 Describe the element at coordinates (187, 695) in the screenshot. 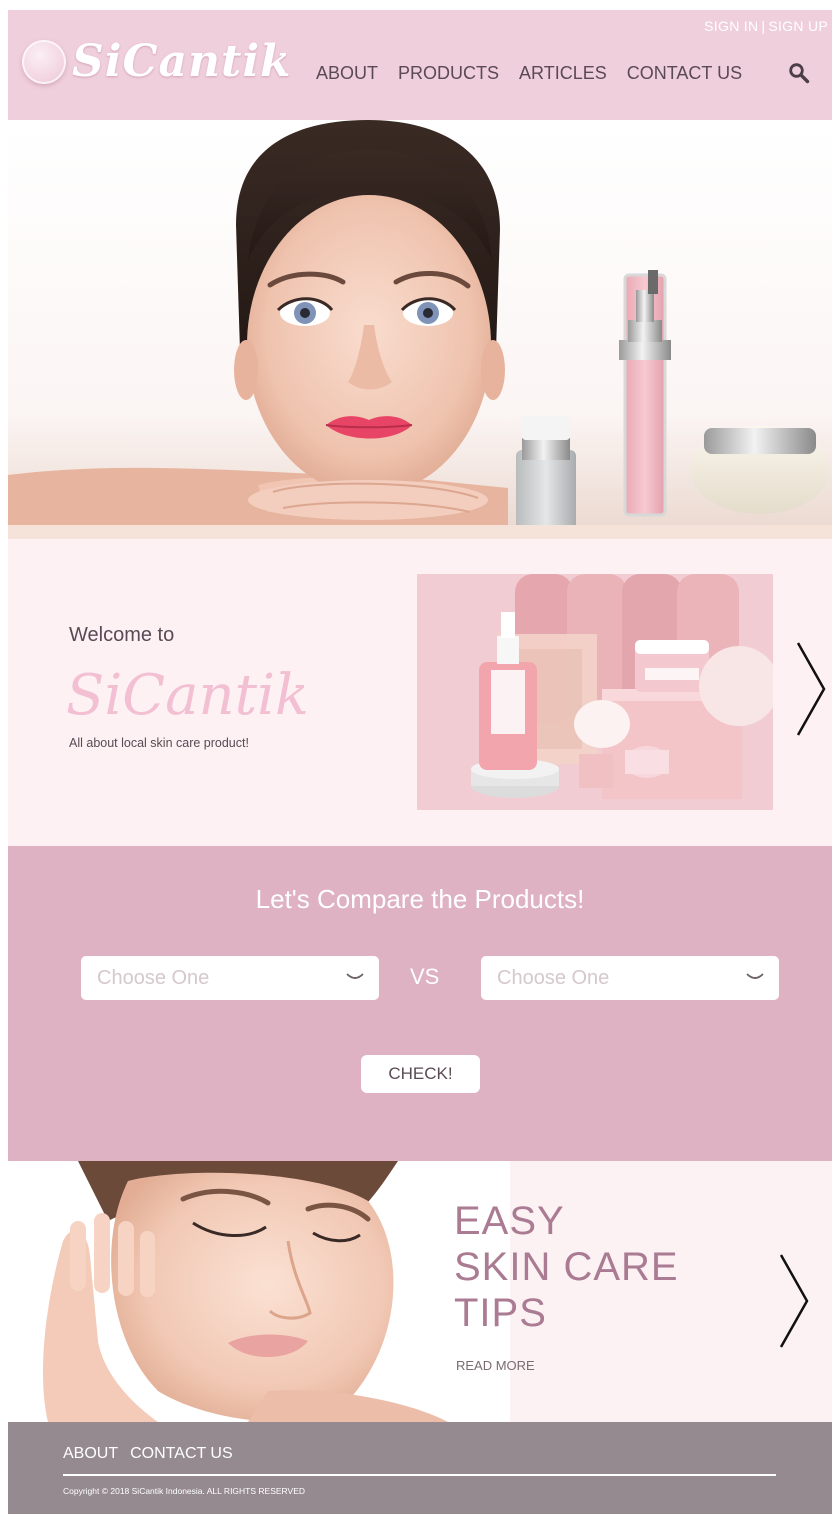

I see `welcome-brand: SiCantik` at that location.